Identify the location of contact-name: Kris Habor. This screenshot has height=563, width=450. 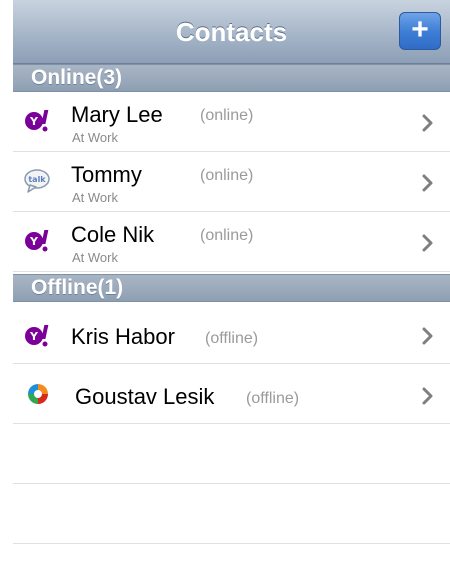
(123, 336).